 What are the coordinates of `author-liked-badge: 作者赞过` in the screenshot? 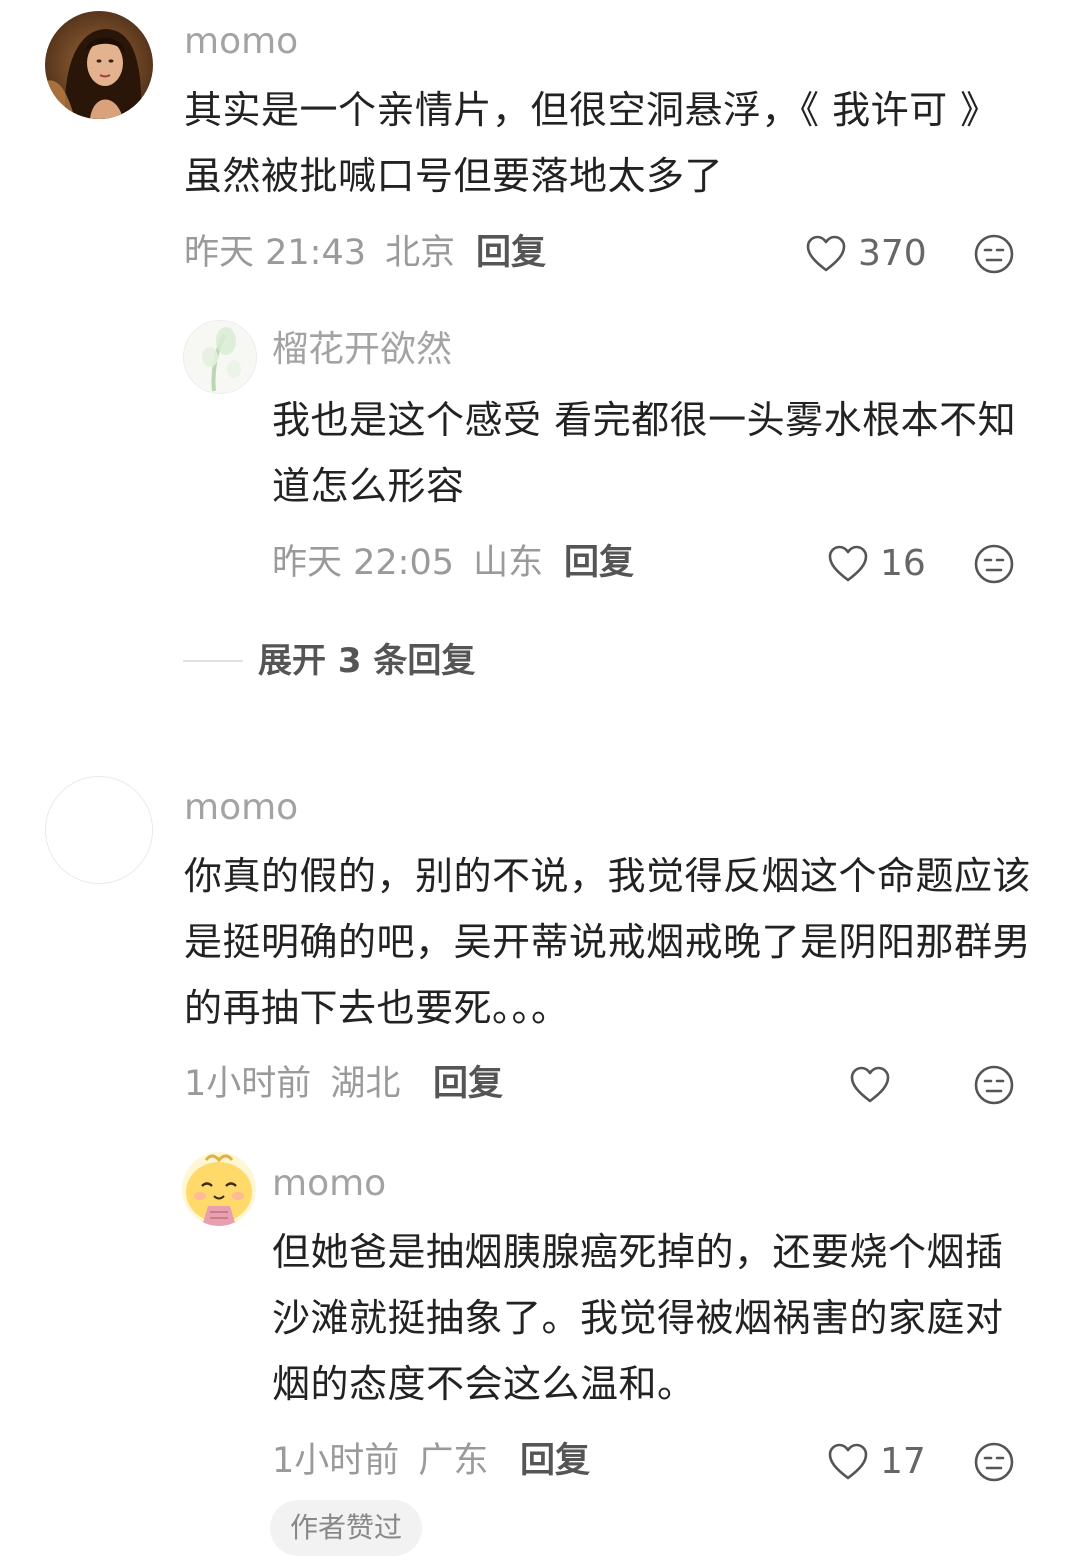 It's located at (346, 1528).